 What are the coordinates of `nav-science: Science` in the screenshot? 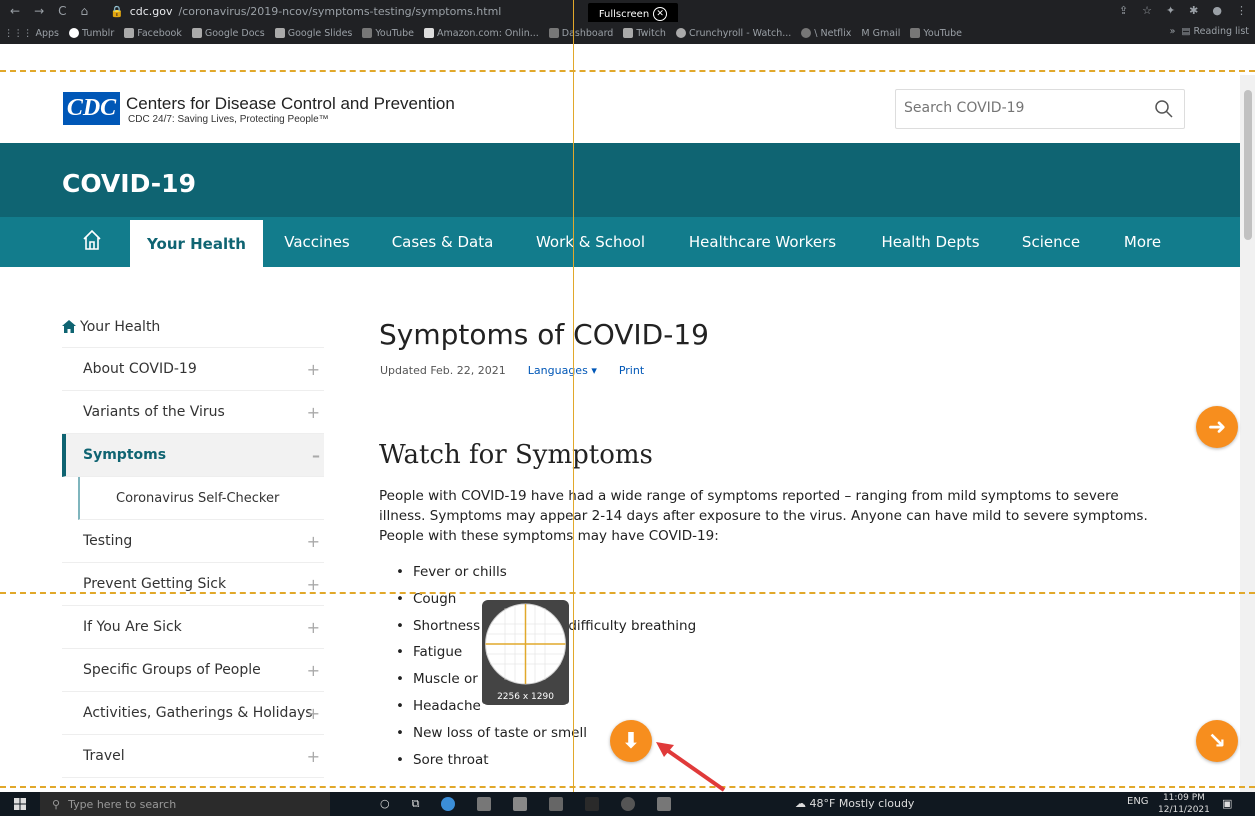 It's located at (1051, 242).